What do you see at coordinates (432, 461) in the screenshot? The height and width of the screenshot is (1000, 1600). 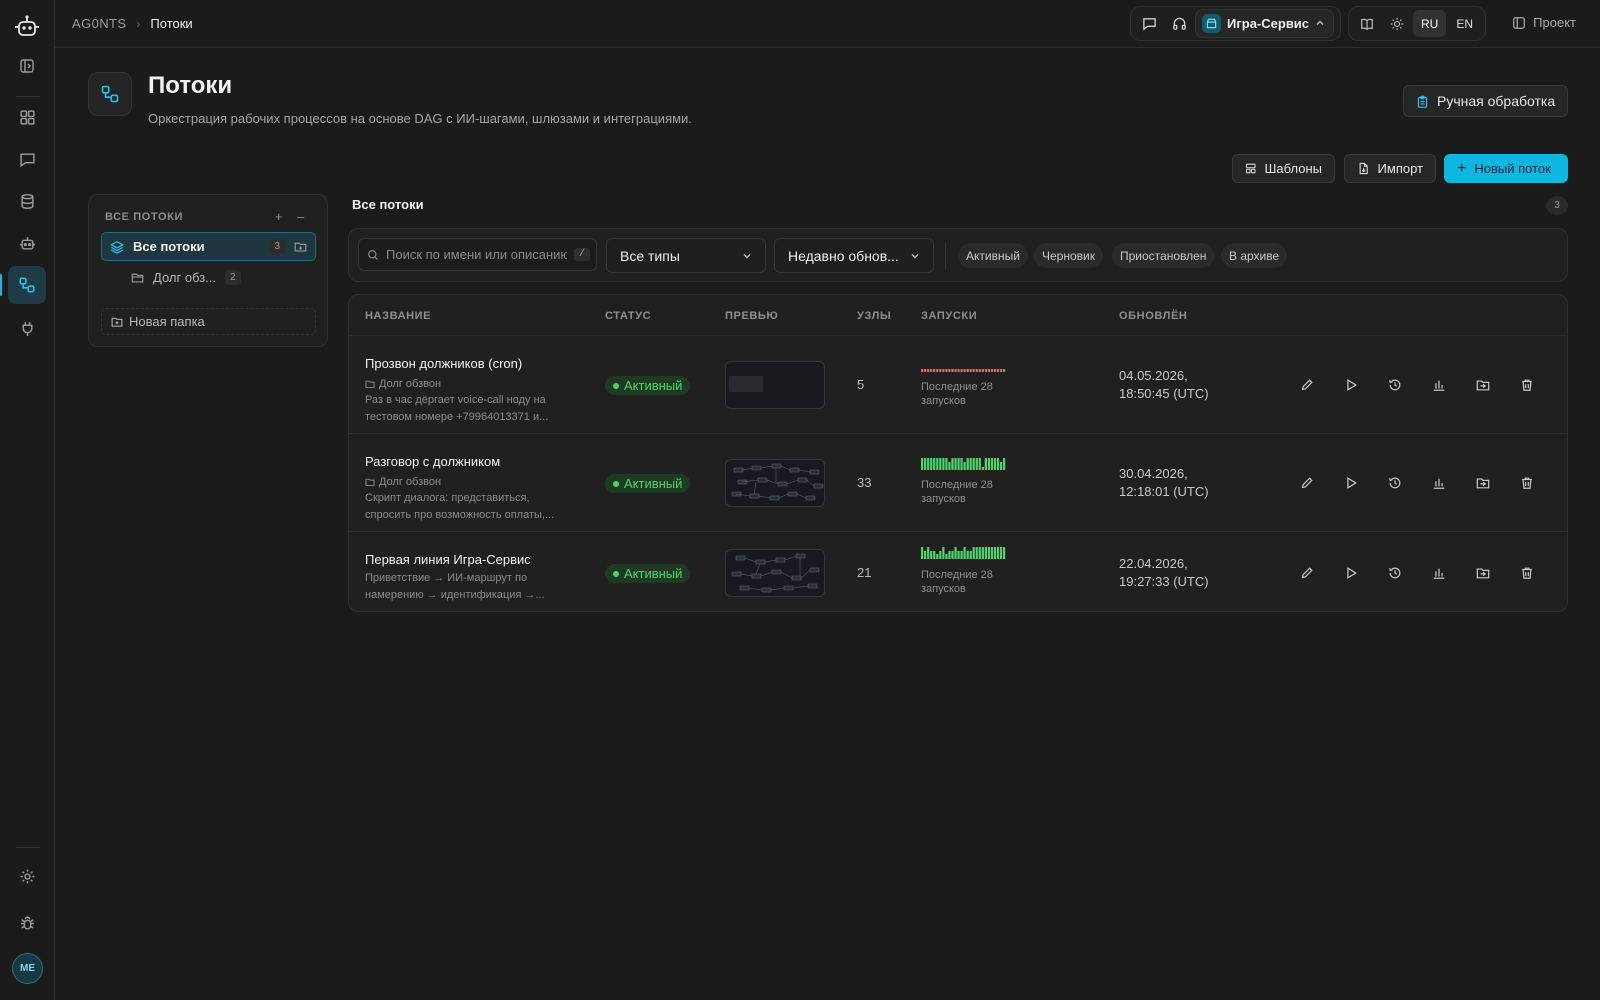 I see `flow-name: Разговор с должником` at bounding box center [432, 461].